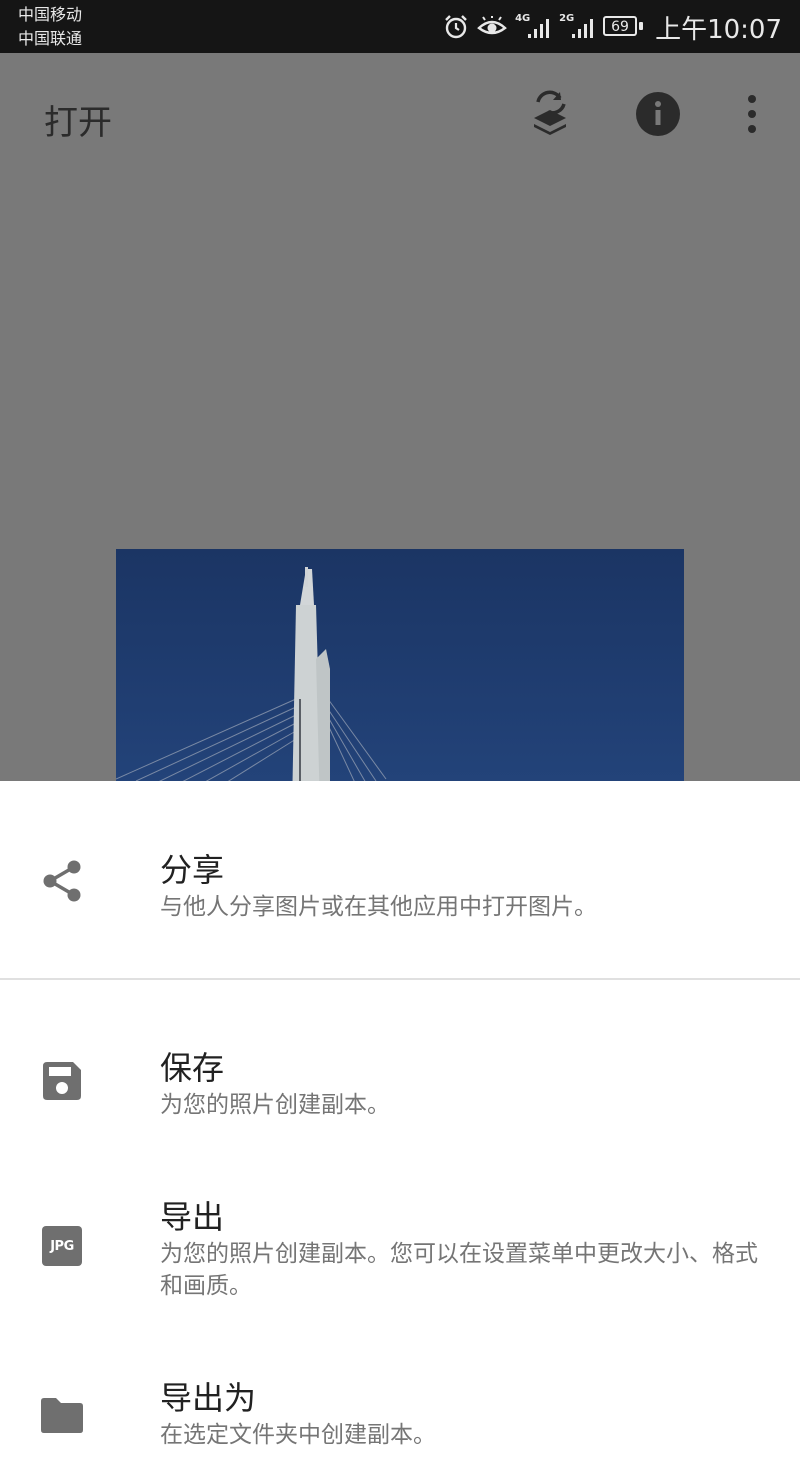 The height and width of the screenshot is (1480, 800). I want to click on carrier-2: 中国联通, so click(50, 38).